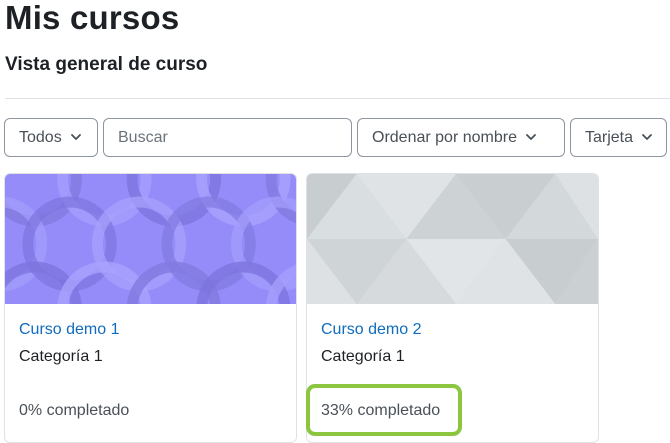 Image resolution: width=670 pixels, height=443 pixels. I want to click on filter-dropdown: Todos, so click(51, 137).